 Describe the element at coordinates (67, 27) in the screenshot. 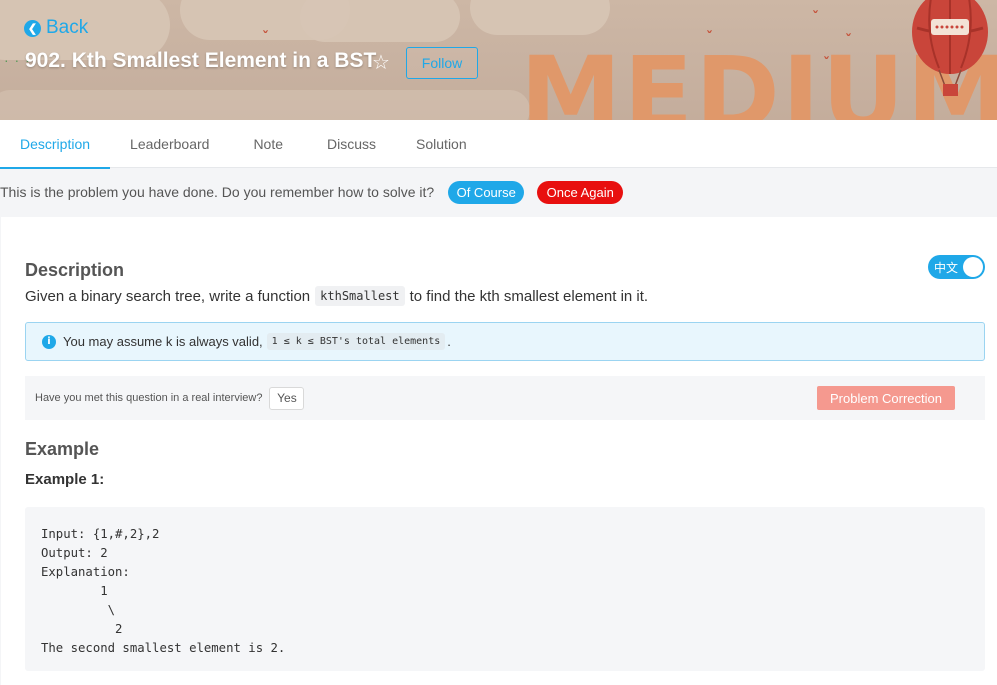

I see `back-label: Back` at that location.